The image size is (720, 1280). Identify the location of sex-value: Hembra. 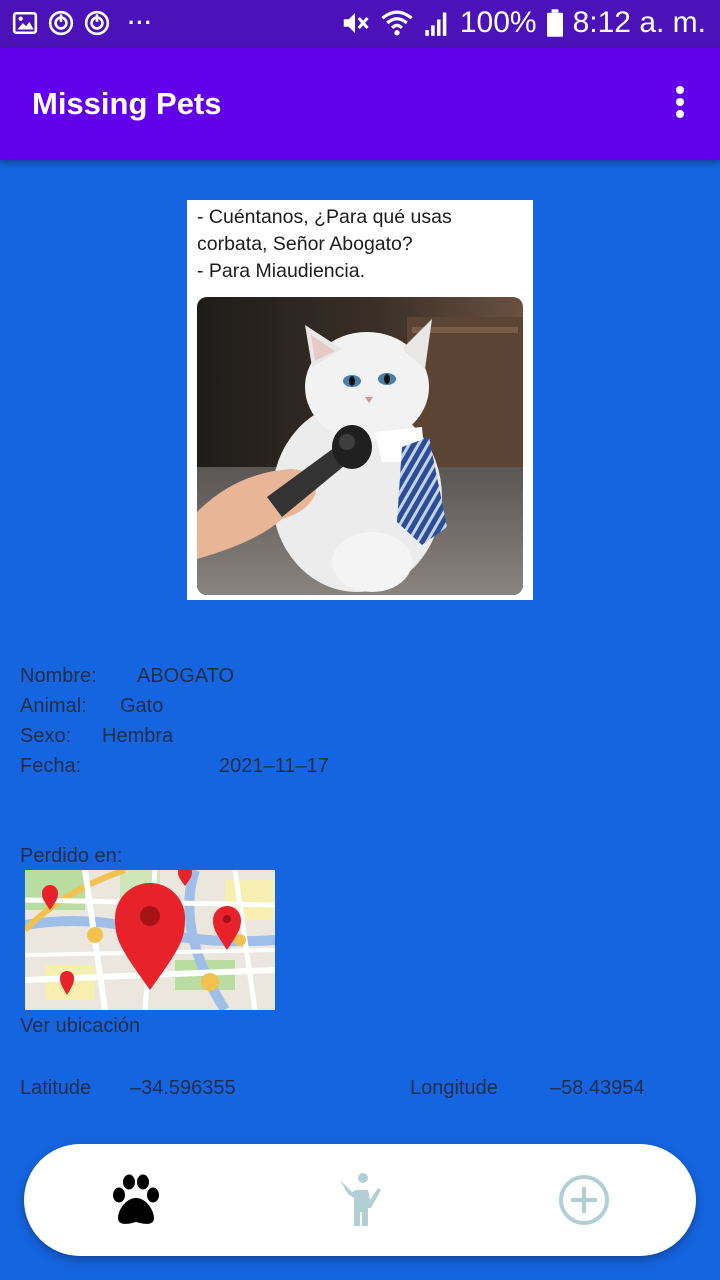
(138, 736).